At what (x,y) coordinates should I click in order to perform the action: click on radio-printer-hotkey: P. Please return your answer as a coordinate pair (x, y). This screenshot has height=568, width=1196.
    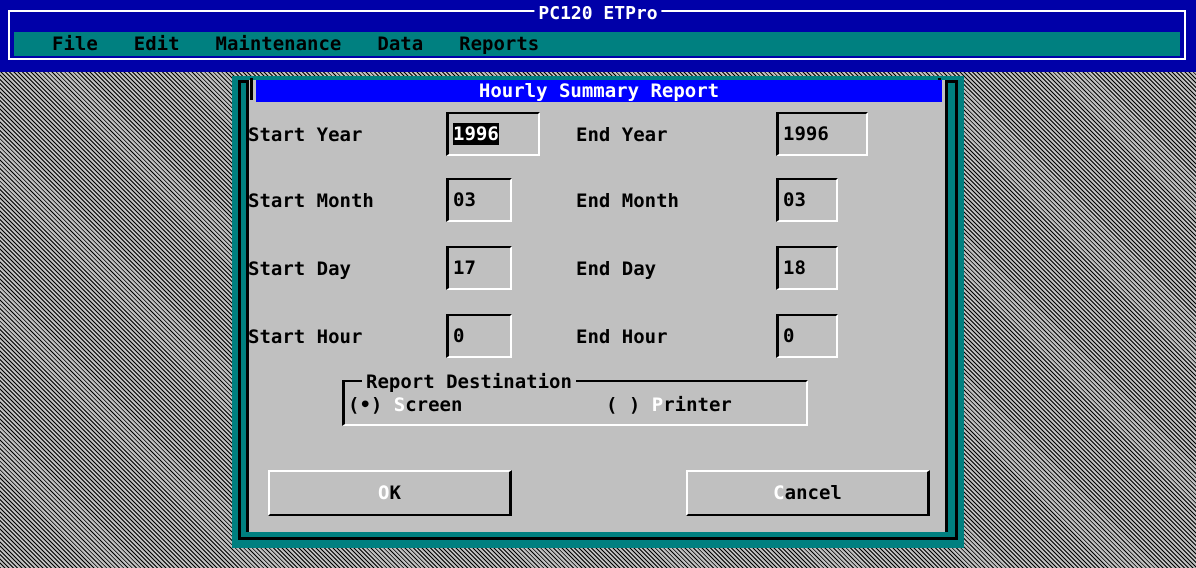
    Looking at the image, I should click on (657, 405).